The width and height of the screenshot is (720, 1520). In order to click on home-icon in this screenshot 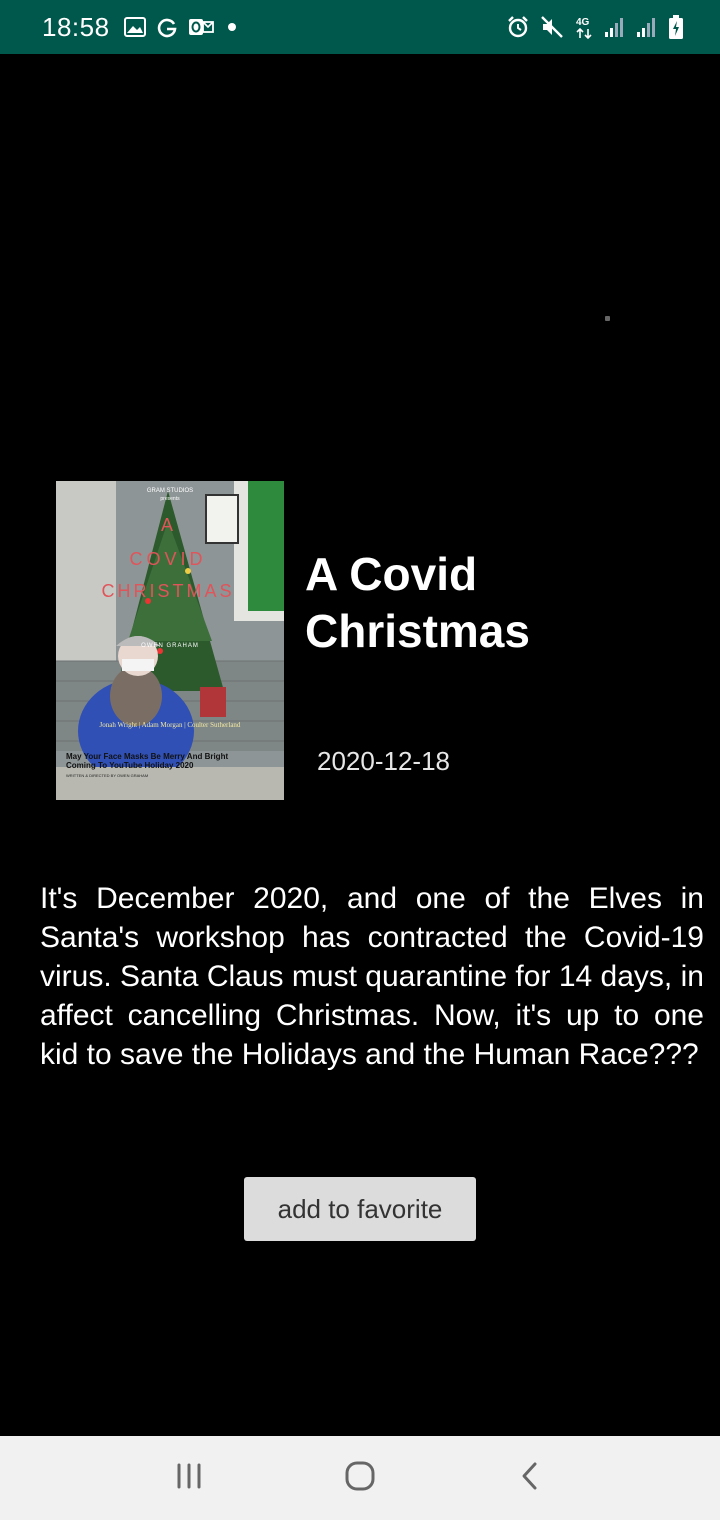, I will do `click(360, 1478)`.